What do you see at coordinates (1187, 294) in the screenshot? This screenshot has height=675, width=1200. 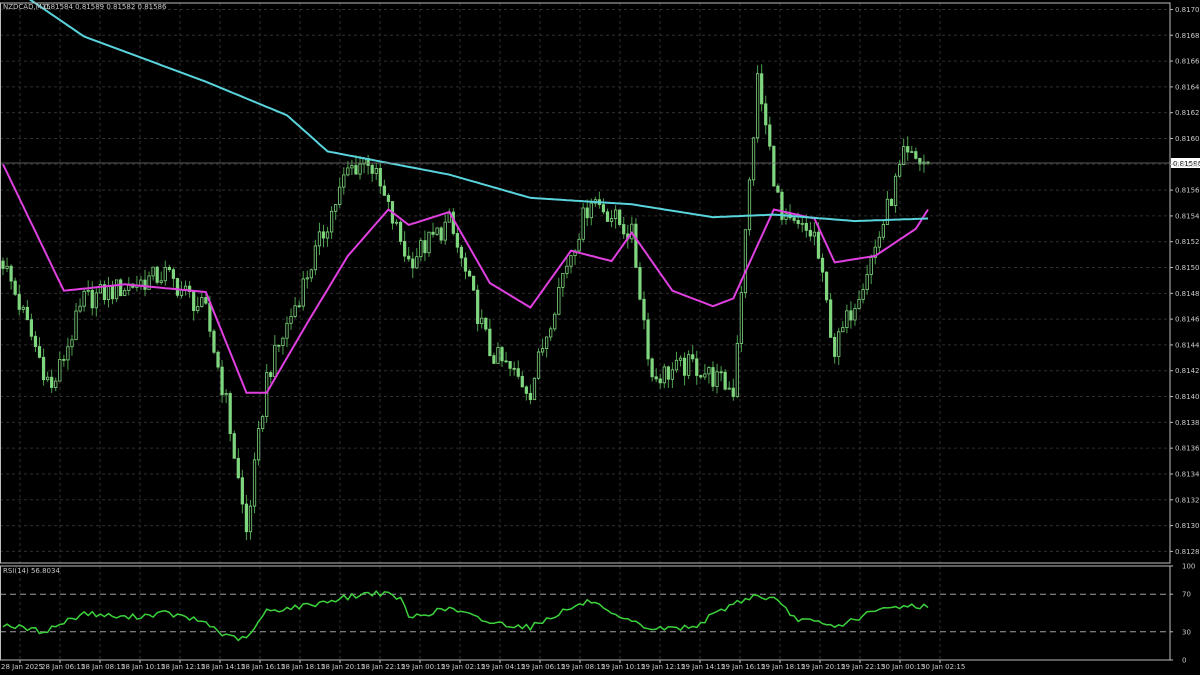 I see `y-tick-label: 0.81485` at bounding box center [1187, 294].